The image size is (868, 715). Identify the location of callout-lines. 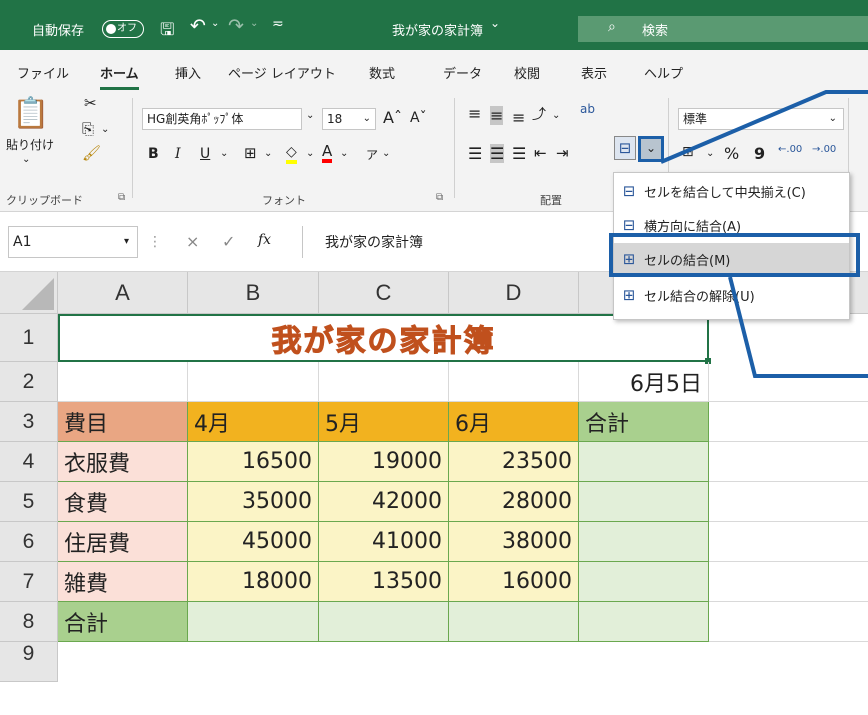
(764, 234).